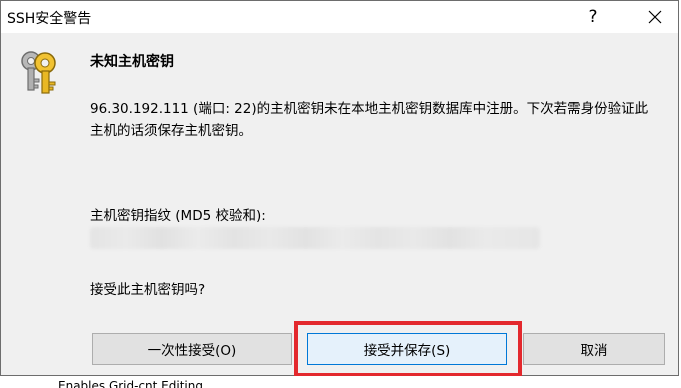  What do you see at coordinates (49, 19) in the screenshot?
I see `window-title: SSH安全警告` at bounding box center [49, 19].